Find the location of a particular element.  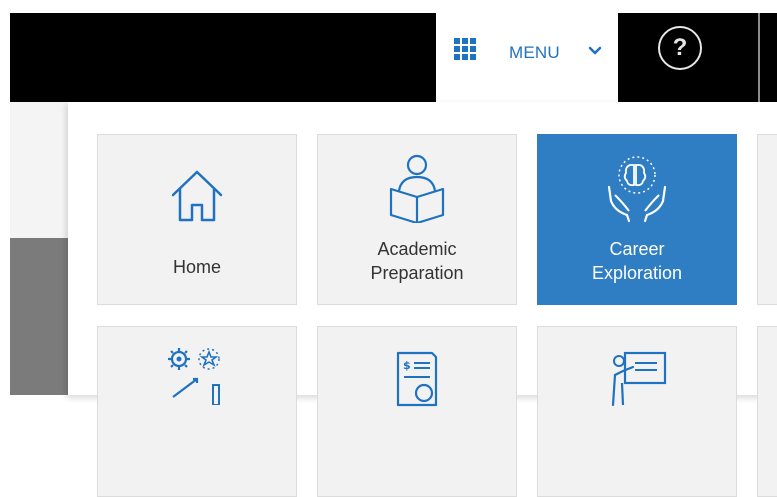

menu-tile-career-exploration: Career Exploration is located at coordinates (637, 219).